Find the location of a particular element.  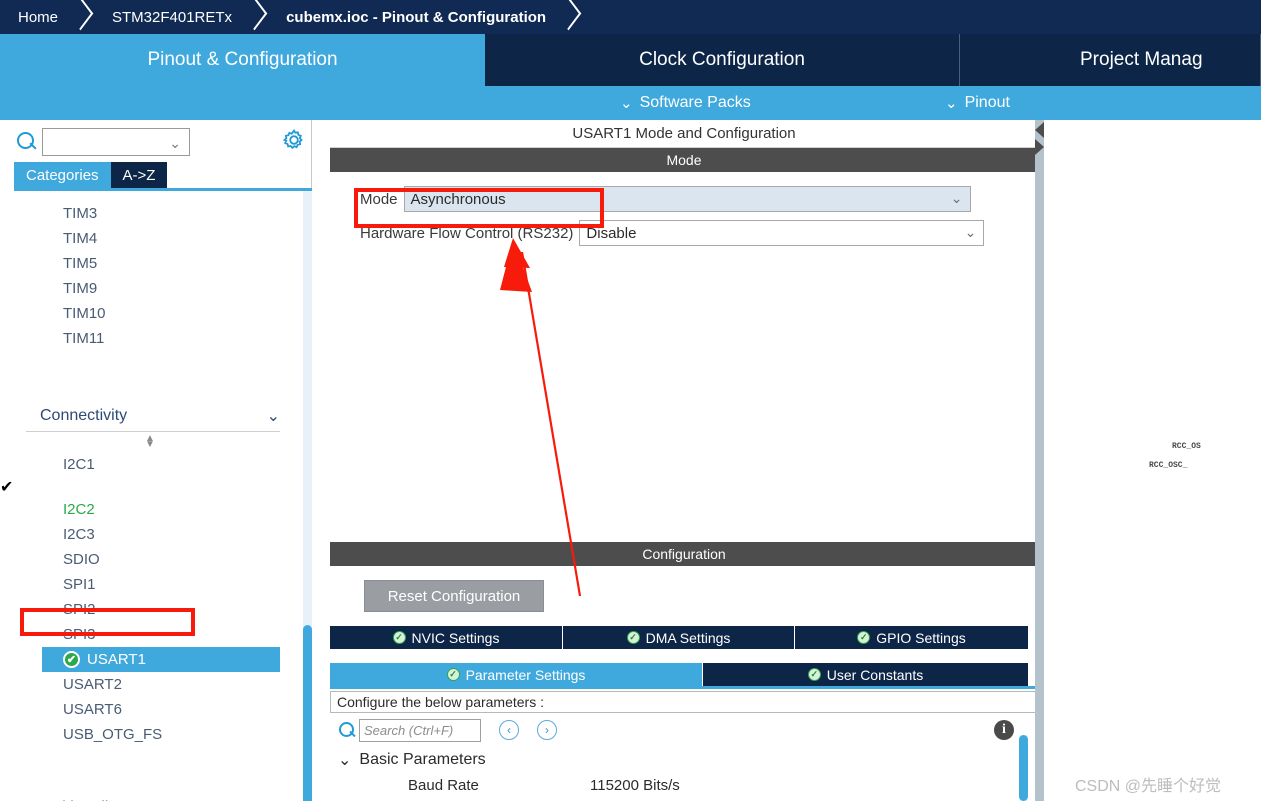

list-item: TIM10 is located at coordinates (150, 313).